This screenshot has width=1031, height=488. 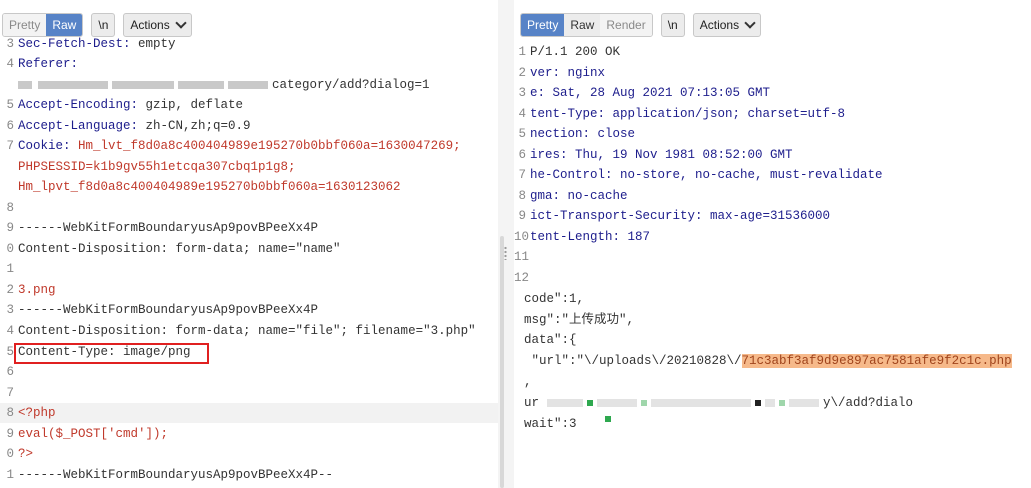 What do you see at coordinates (569, 52) in the screenshot?
I see `response-line: 1 P/1.1 200 OK` at bounding box center [569, 52].